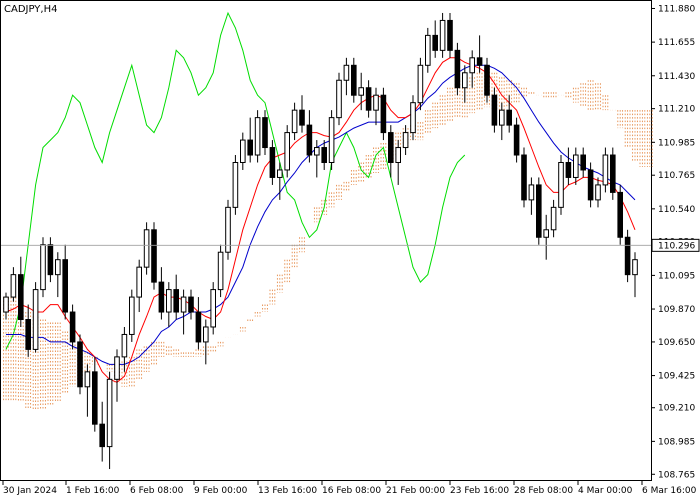  Describe the element at coordinates (157, 491) in the screenshot. I see `x-tick-label: 6 Feb 08:00` at that location.